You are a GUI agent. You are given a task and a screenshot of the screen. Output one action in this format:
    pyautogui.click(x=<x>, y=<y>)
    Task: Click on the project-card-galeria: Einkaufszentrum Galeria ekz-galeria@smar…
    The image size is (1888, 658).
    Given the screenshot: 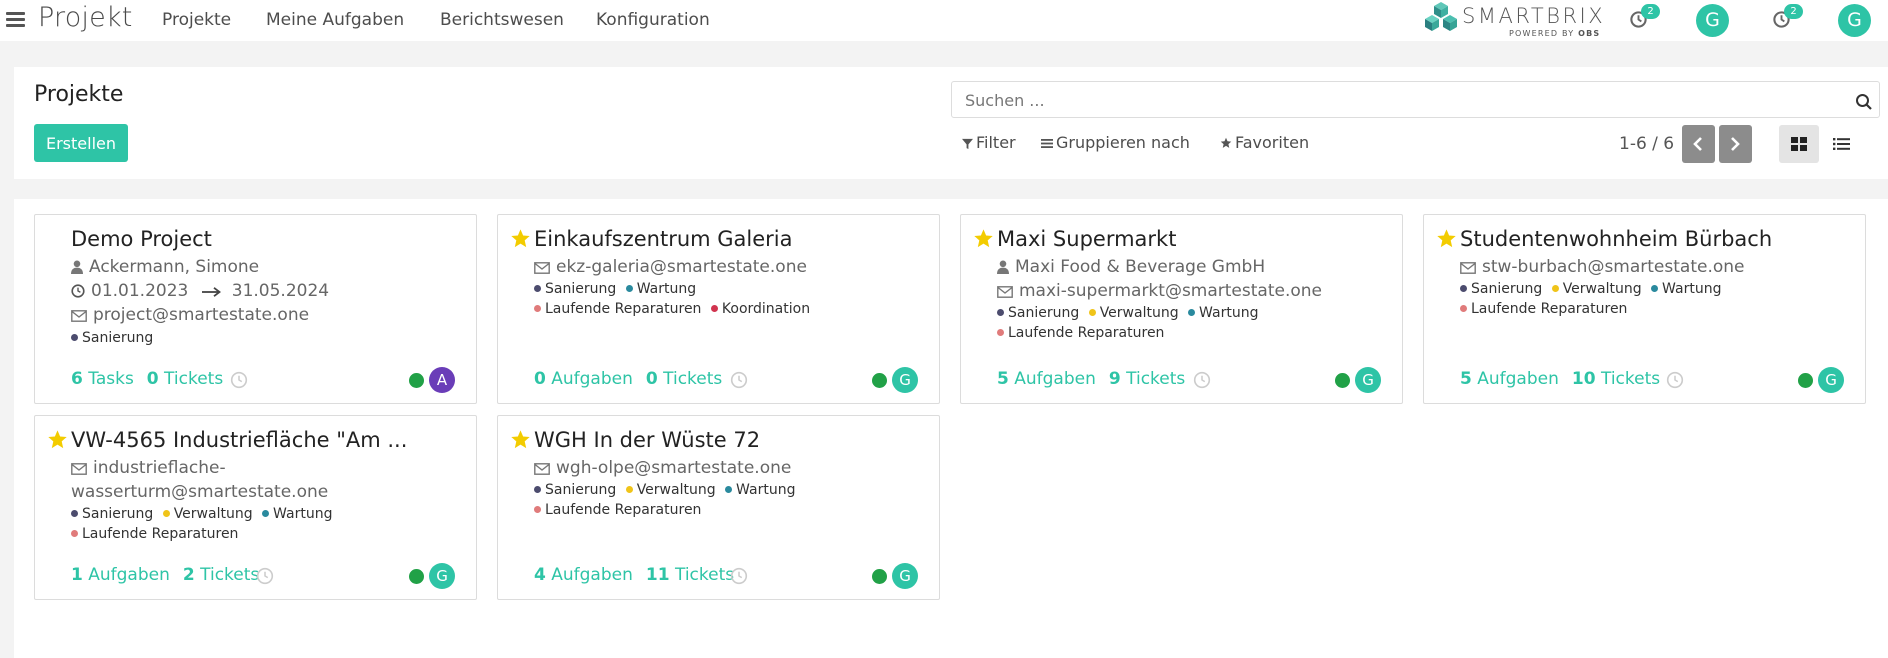 What is the action you would take?
    pyautogui.click(x=718, y=309)
    